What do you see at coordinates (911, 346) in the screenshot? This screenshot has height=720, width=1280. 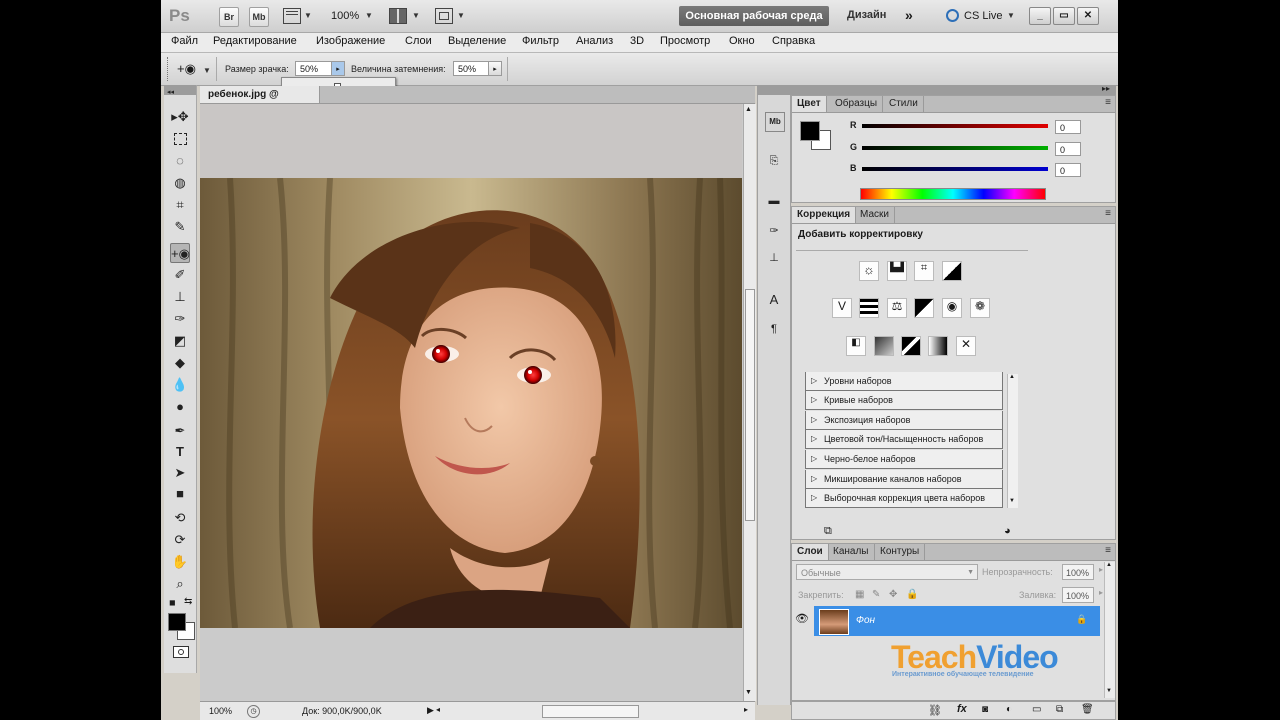 I see `threshold-icon` at bounding box center [911, 346].